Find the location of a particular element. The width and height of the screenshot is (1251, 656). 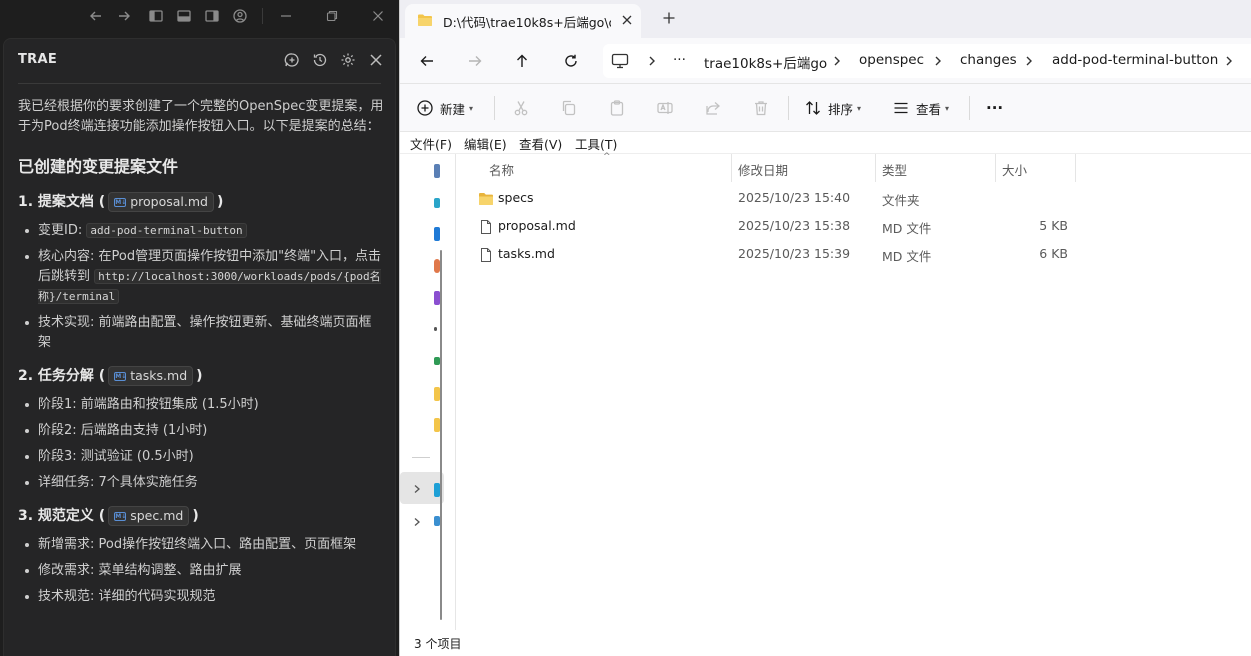

sort-up-caret-icon: ^ is located at coordinates (607, 157).